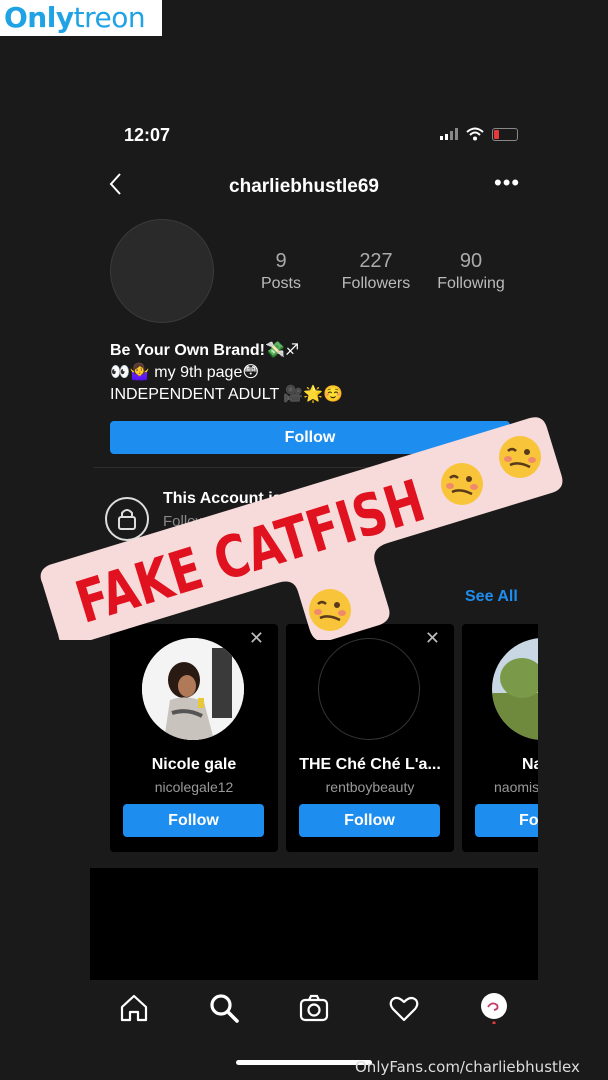 Image resolution: width=608 pixels, height=1080 pixels. I want to click on suggested-handle: nicolegale12, so click(194, 787).